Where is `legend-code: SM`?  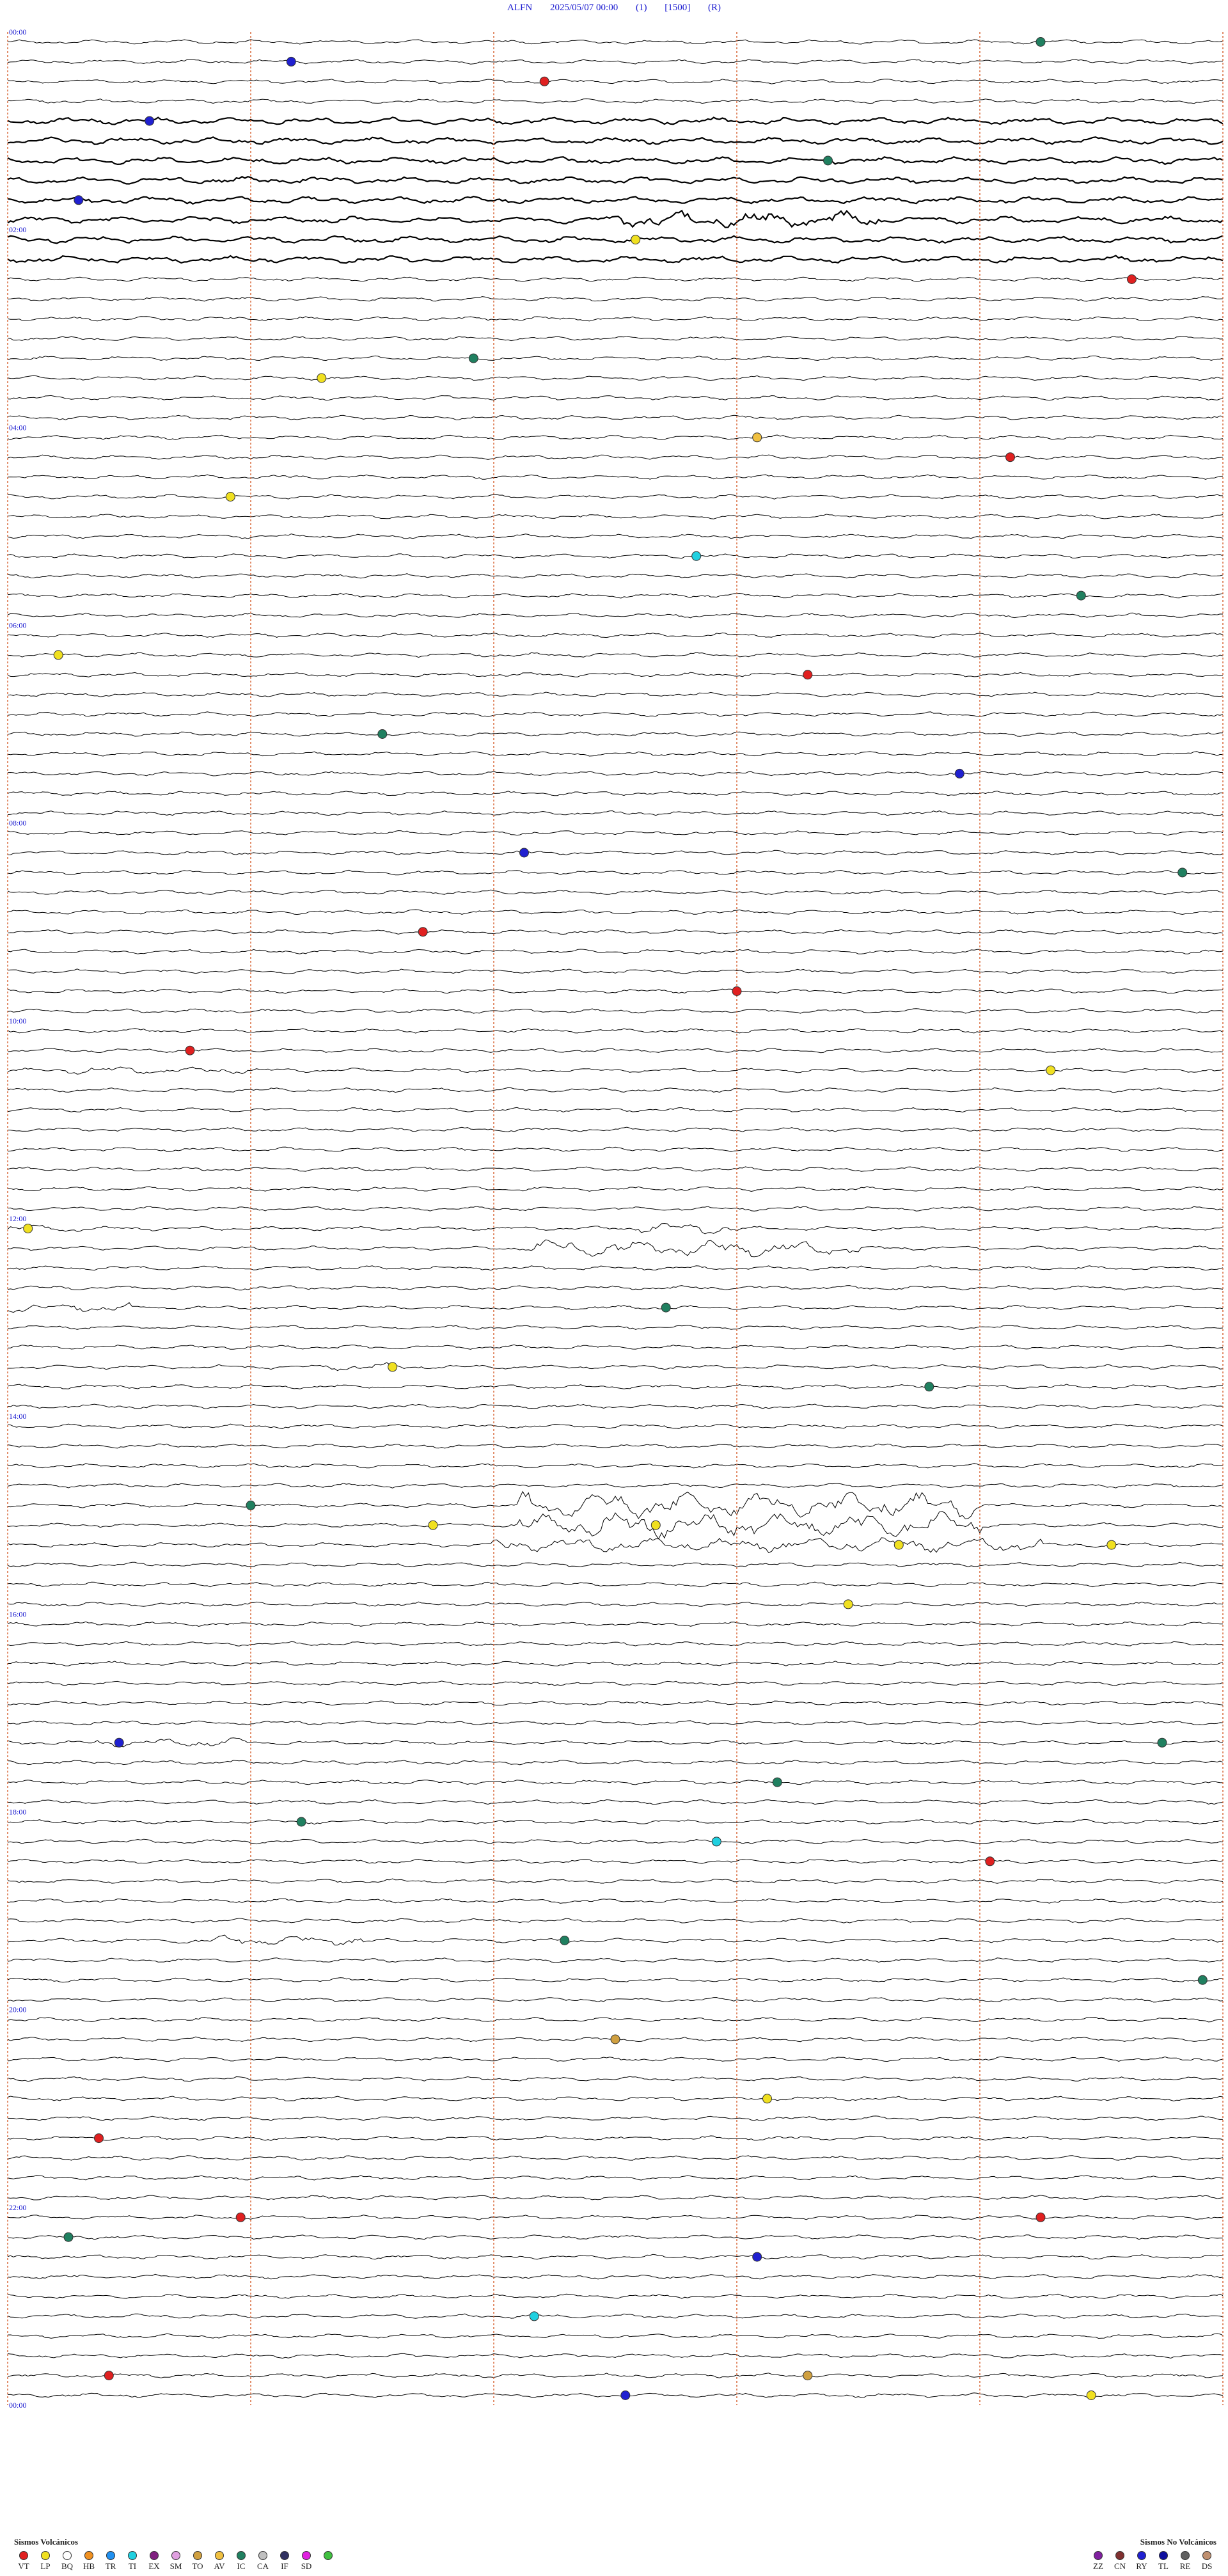 legend-code: SM is located at coordinates (175, 2566).